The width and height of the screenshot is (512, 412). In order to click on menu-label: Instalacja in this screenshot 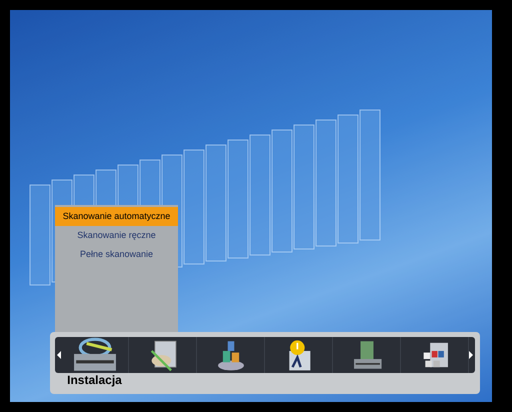, I will do `click(94, 380)`.